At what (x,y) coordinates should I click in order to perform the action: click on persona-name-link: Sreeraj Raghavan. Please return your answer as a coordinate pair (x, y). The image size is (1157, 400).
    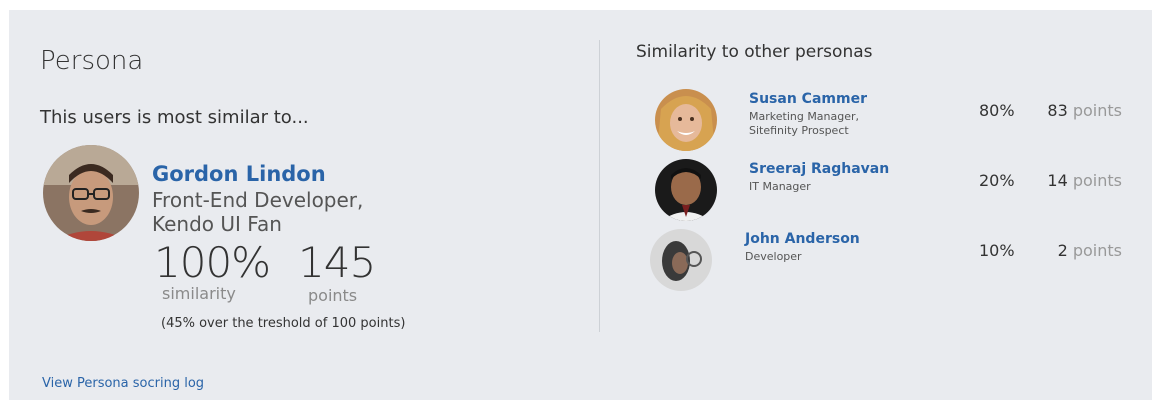
    Looking at the image, I should click on (819, 169).